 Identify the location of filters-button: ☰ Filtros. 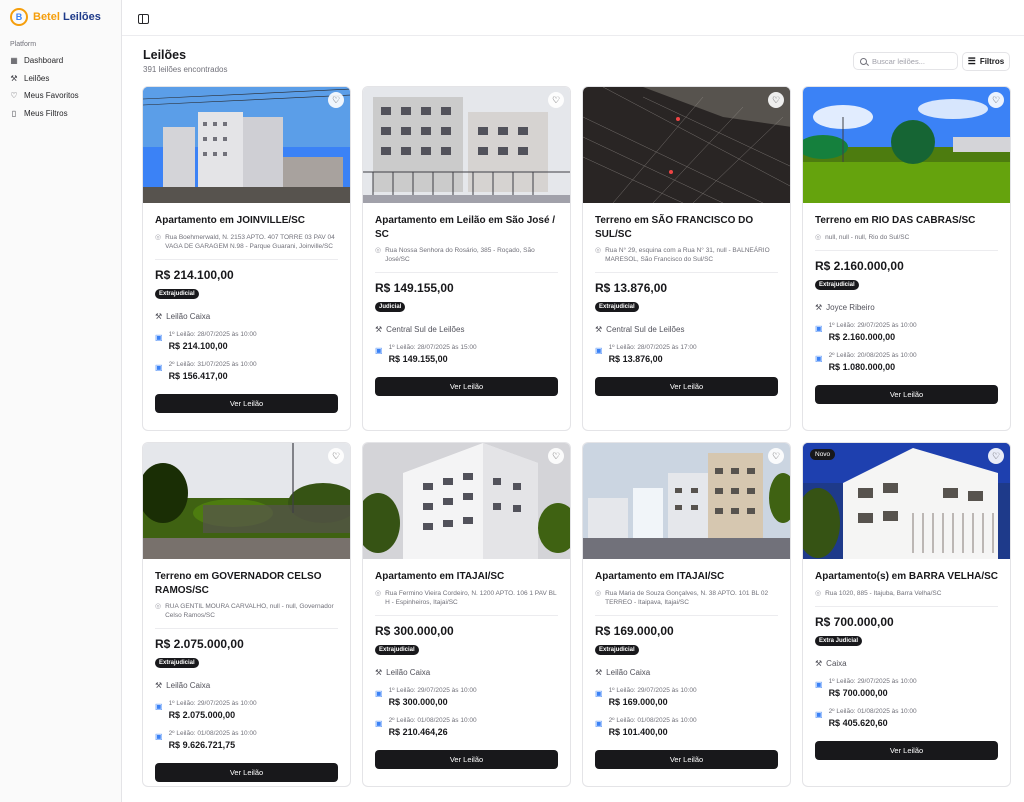
(986, 61).